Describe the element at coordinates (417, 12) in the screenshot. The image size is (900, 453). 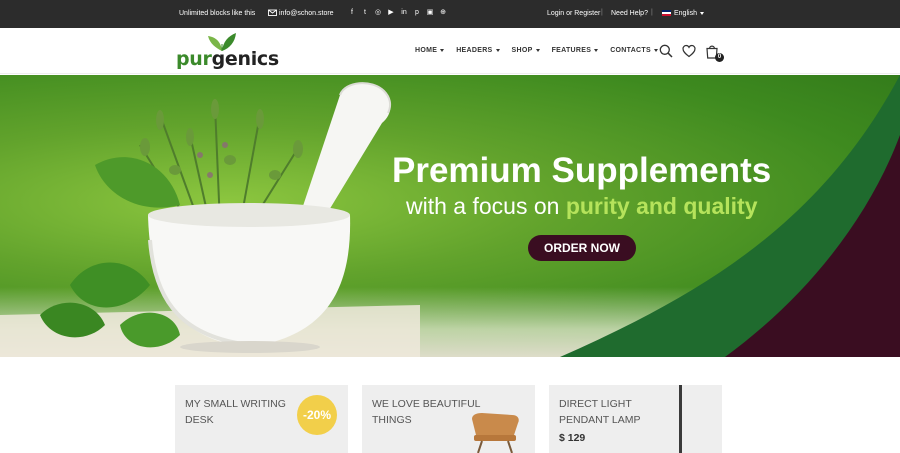
I see `pinterest-icon: p` at that location.